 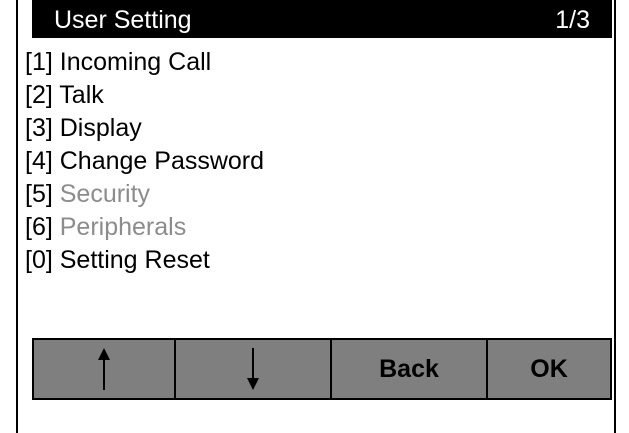 I want to click on menu-item-setting-reset: [0] Setting Reset, so click(x=144, y=260).